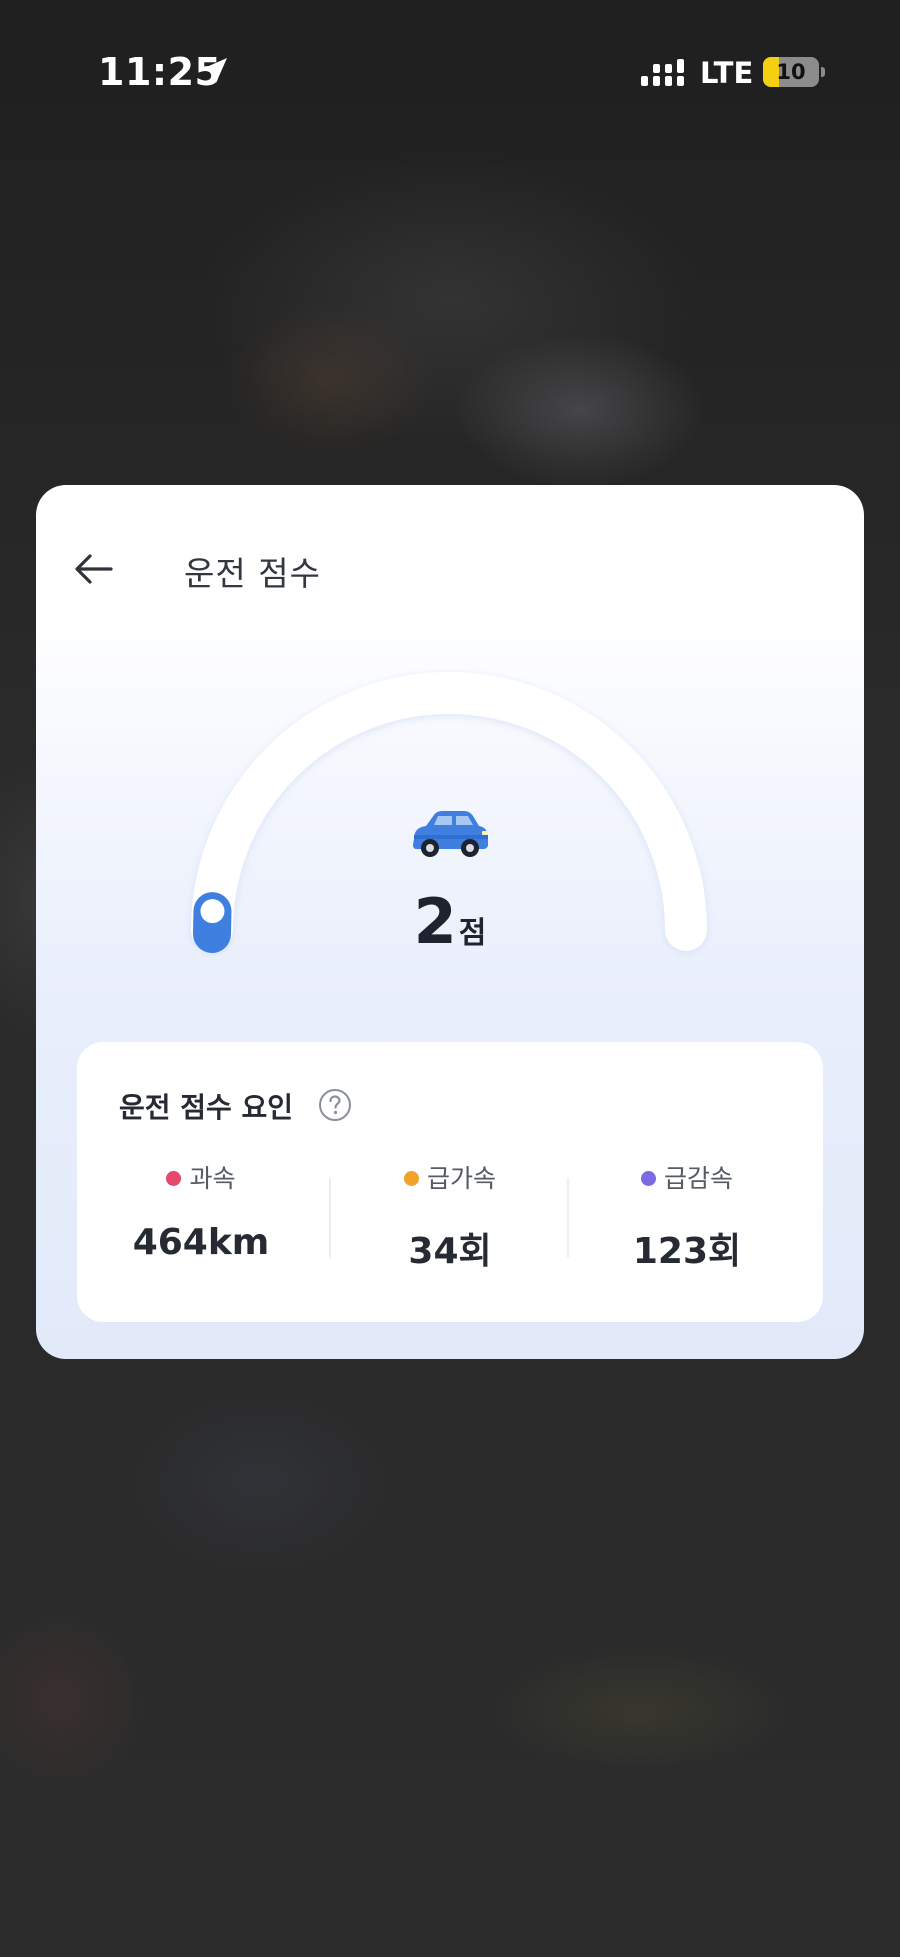 This screenshot has width=900, height=1957. I want to click on score-factors-panel: 운전 점수 요인 과속 464km 급가속 34회 급감속 123회, so click(450, 1182).